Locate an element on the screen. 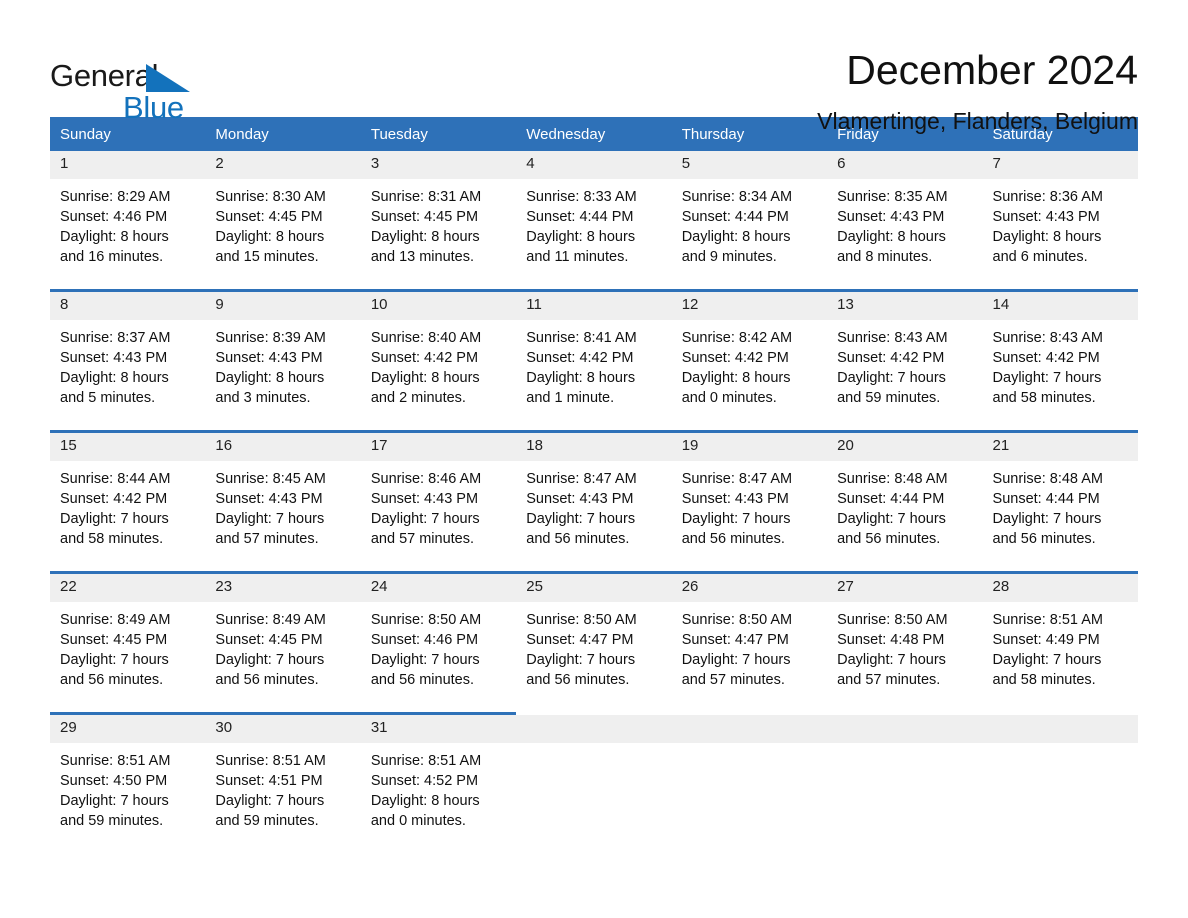  day-number: 4 is located at coordinates (594, 165).